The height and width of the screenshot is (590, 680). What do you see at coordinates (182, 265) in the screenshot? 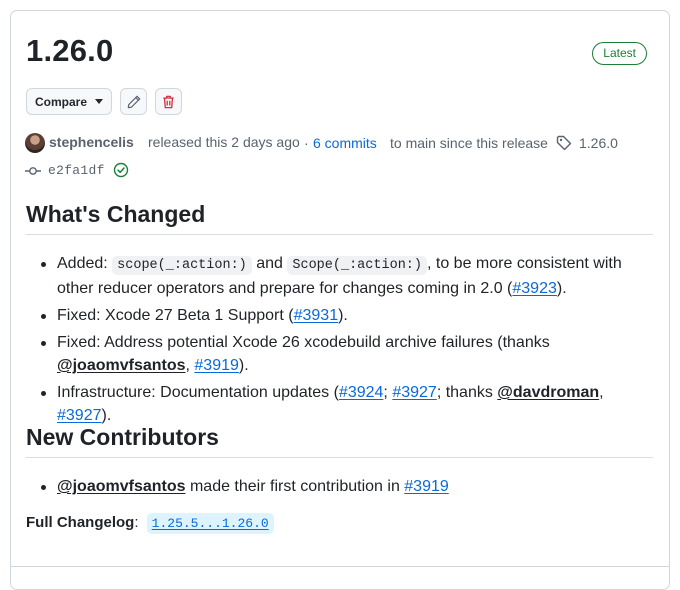
I see `inline-code: scope(_:action:)` at bounding box center [182, 265].